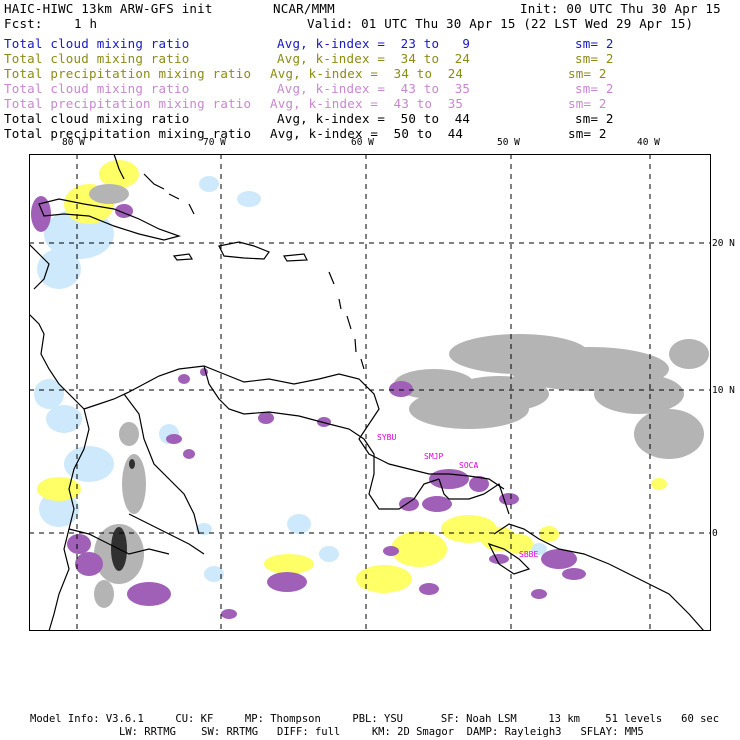  Describe the element at coordinates (73, 142) in the screenshot. I see `lon-label: 80 W` at that location.